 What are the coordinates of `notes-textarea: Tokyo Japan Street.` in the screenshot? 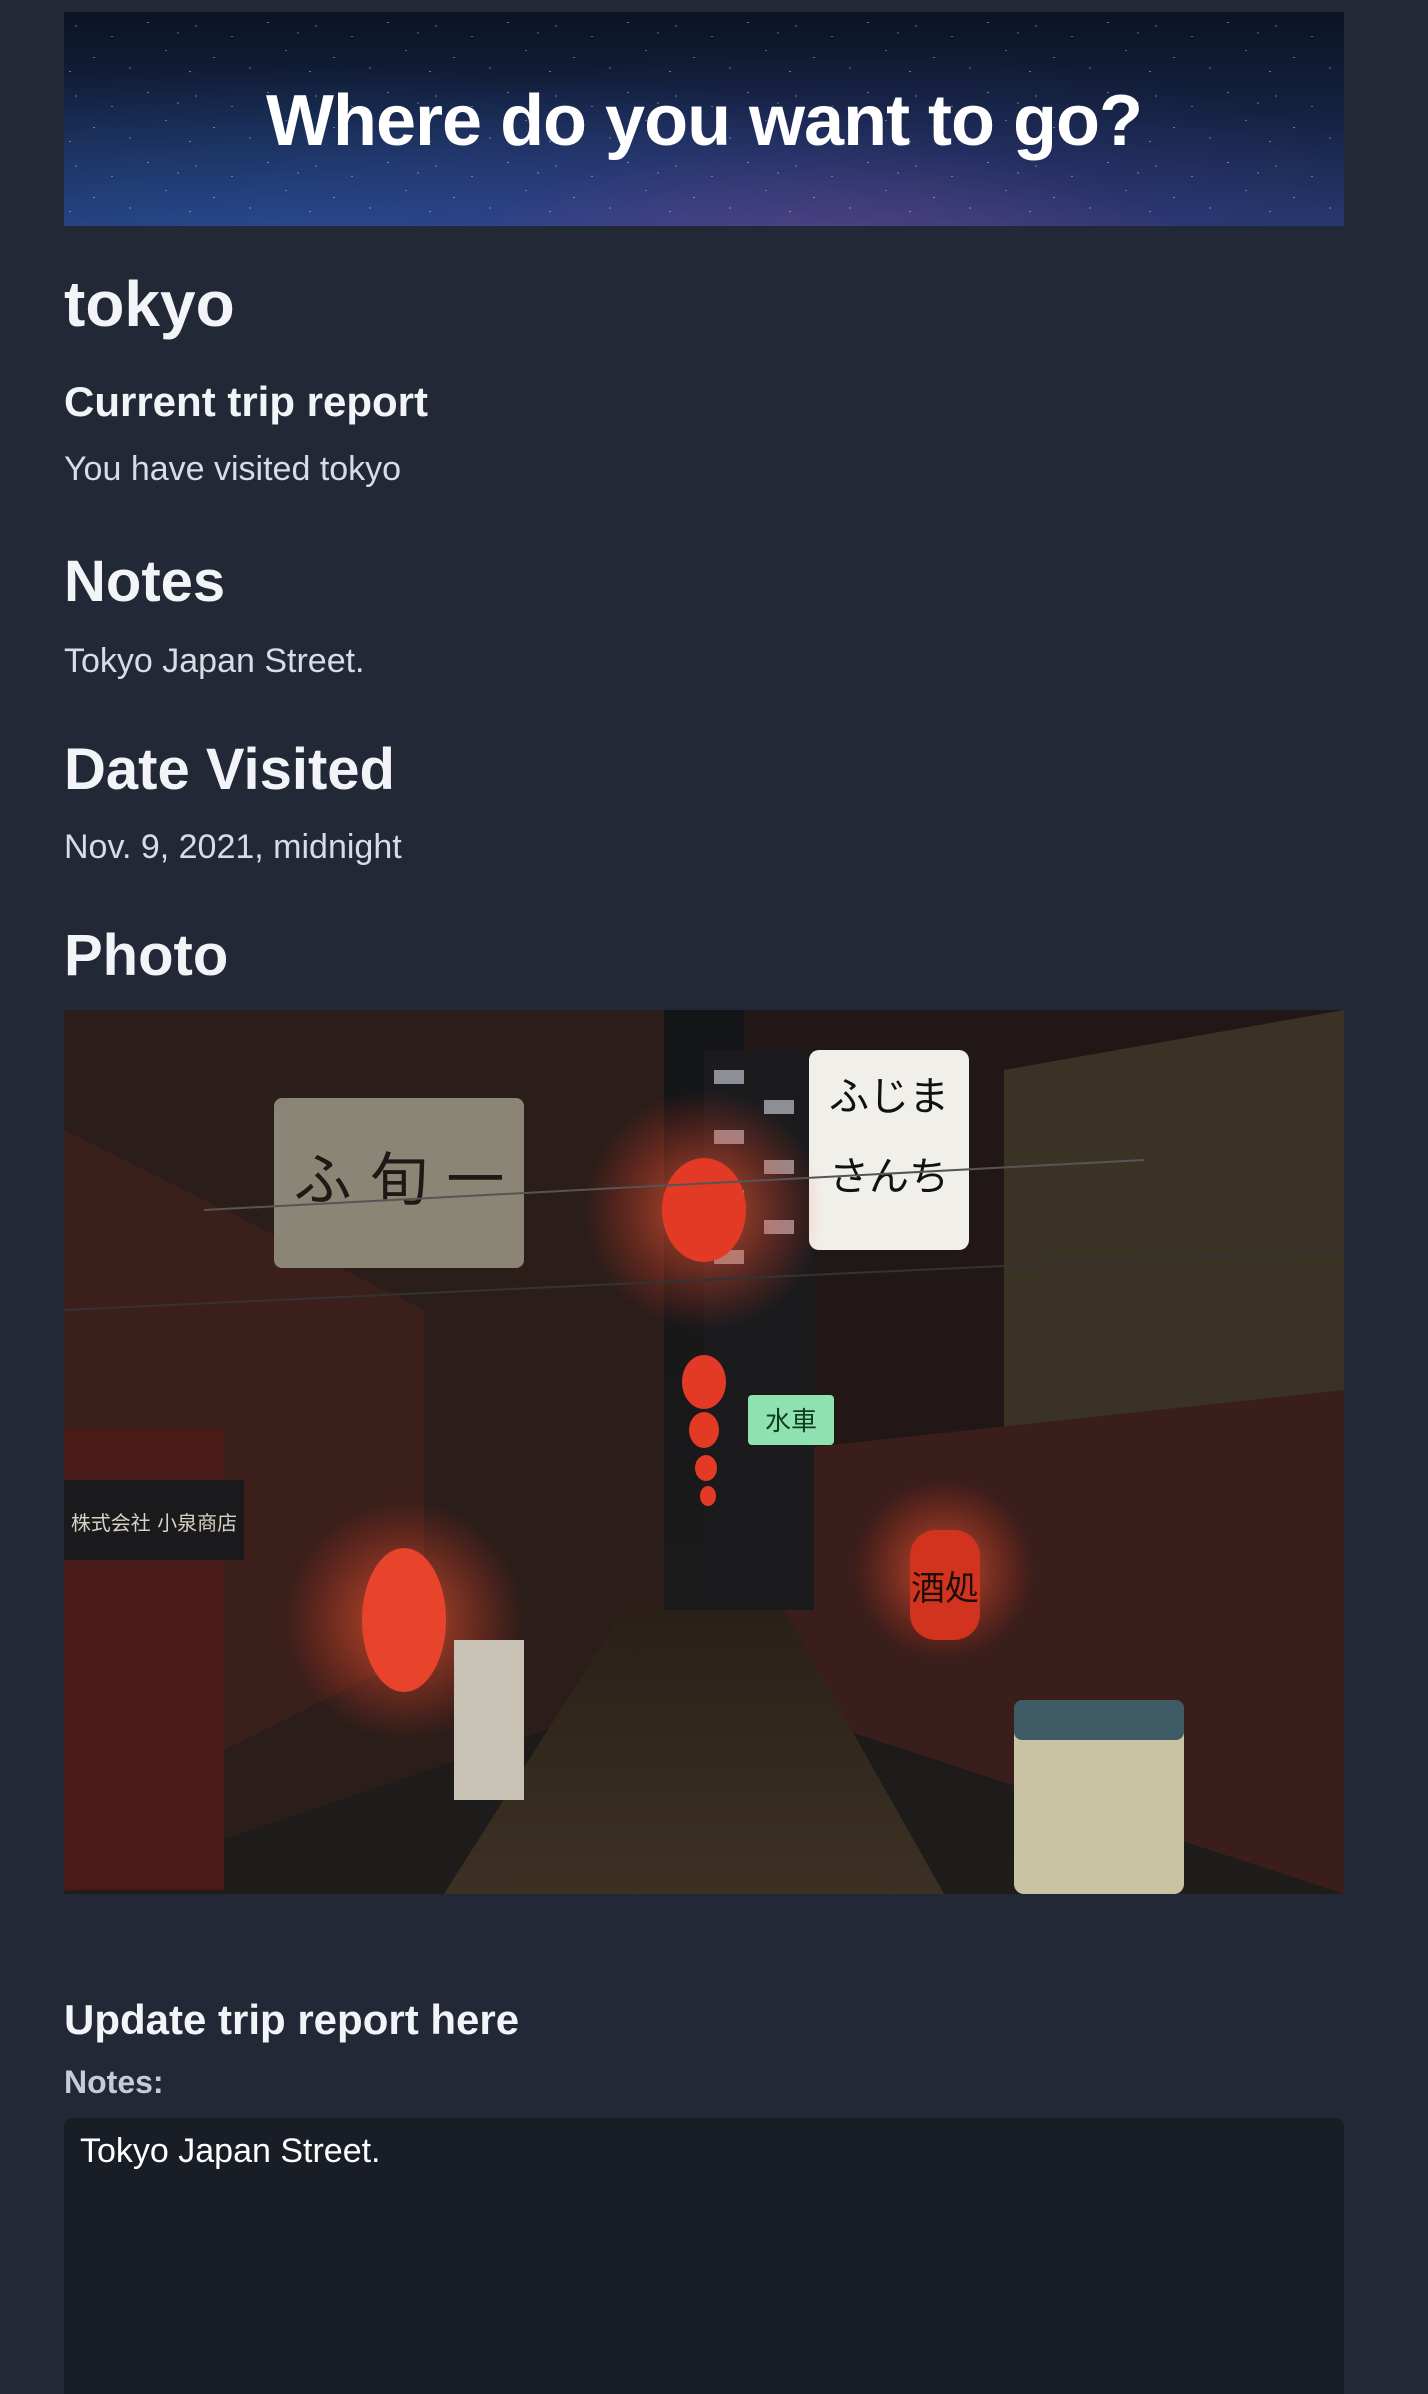 It's located at (704, 2256).